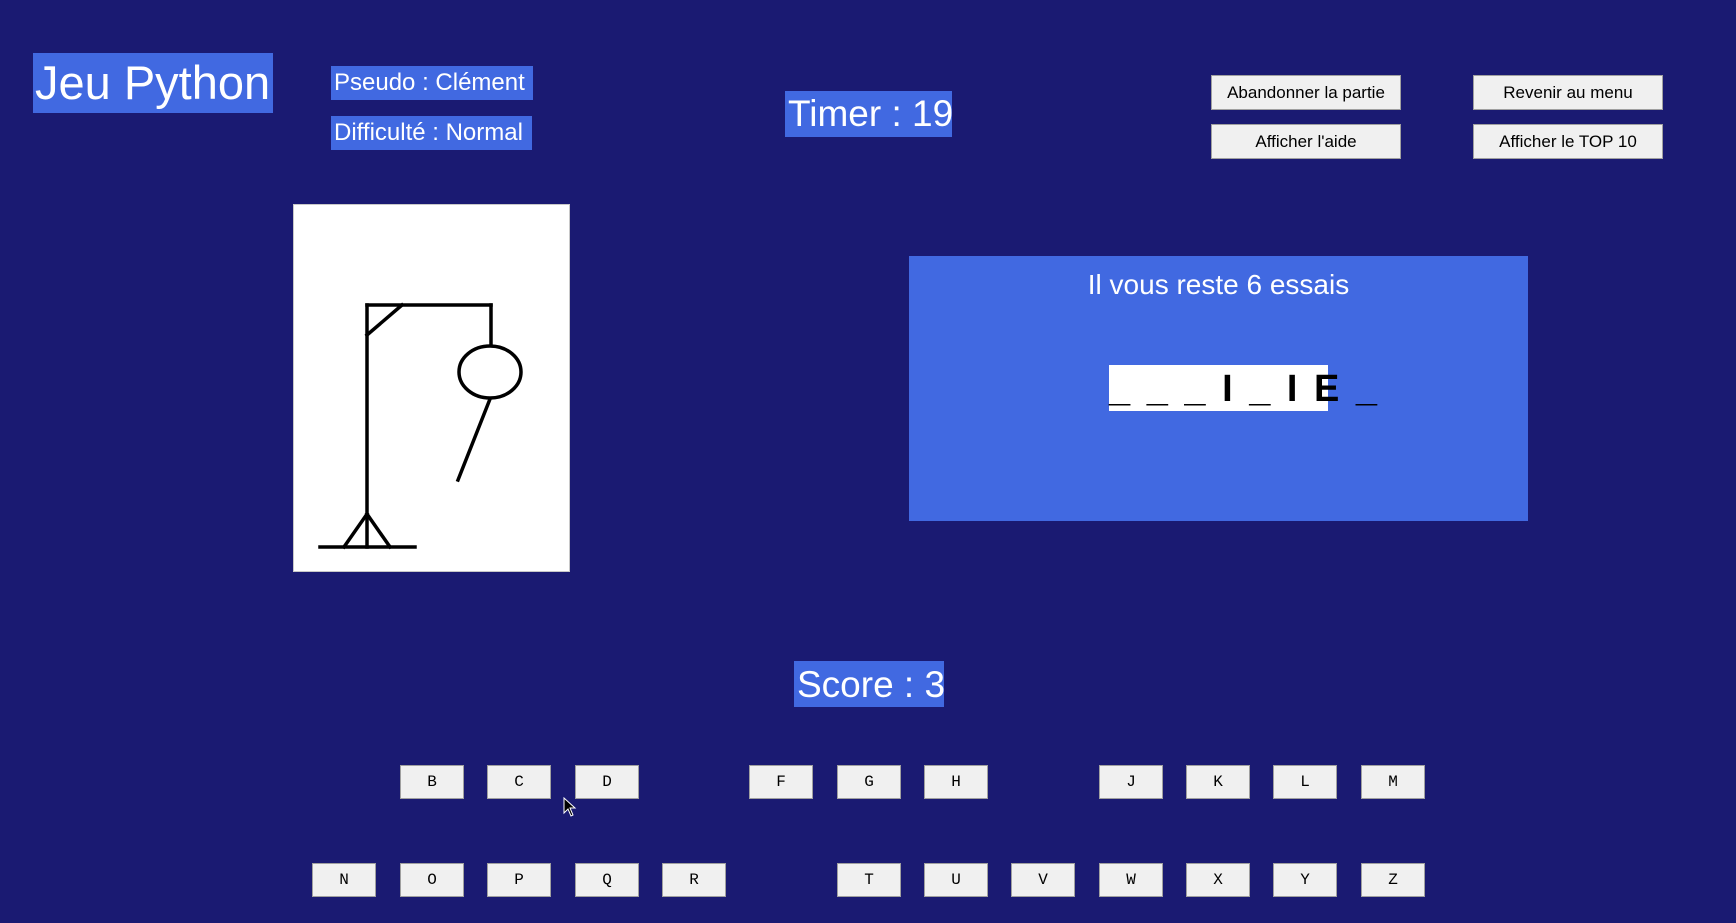 This screenshot has width=1736, height=923. I want to click on remaining-tries-text: Il vous reste 6 essais, so click(1218, 284).